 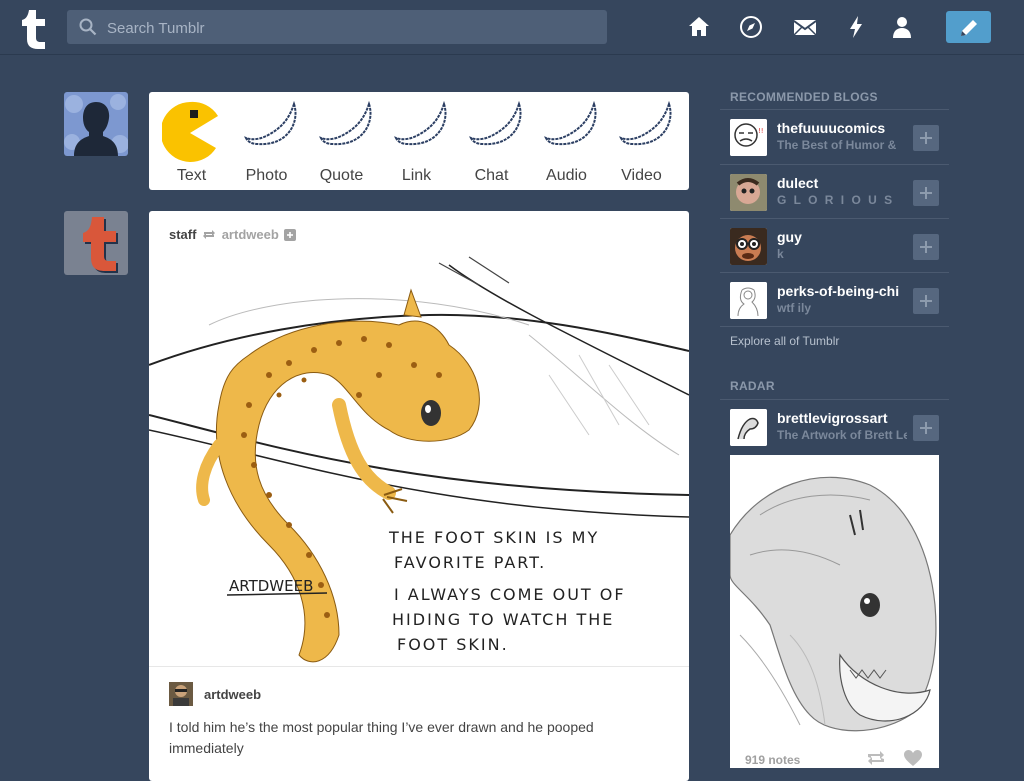 What do you see at coordinates (832, 418) in the screenshot?
I see `blog-name: brettlevigrossart` at bounding box center [832, 418].